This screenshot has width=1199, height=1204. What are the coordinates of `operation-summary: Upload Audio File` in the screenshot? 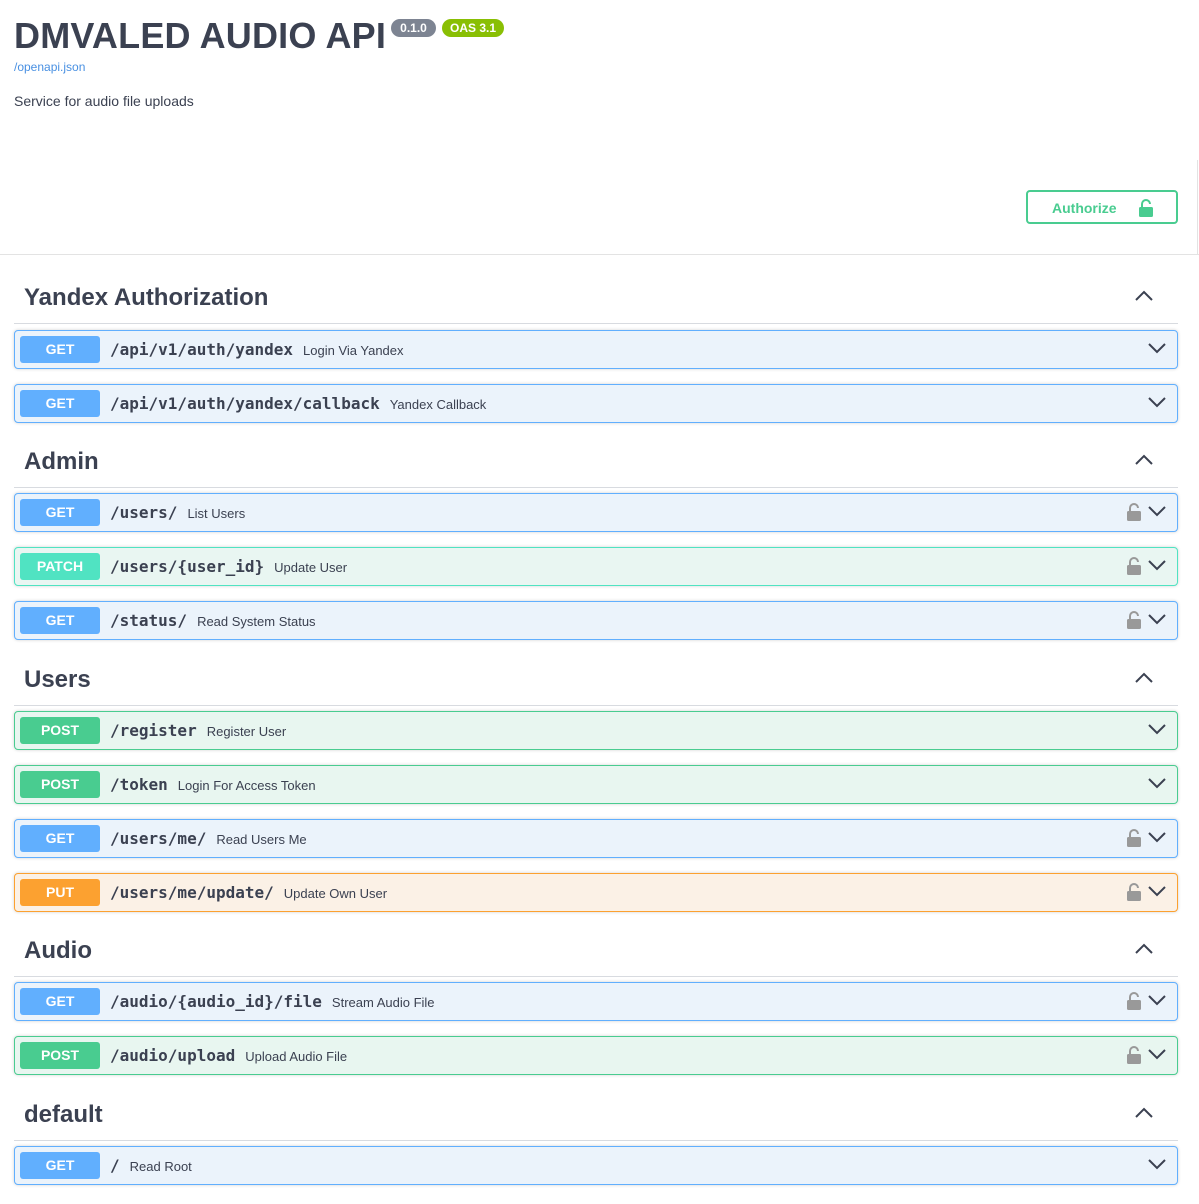 It's located at (296, 1056).